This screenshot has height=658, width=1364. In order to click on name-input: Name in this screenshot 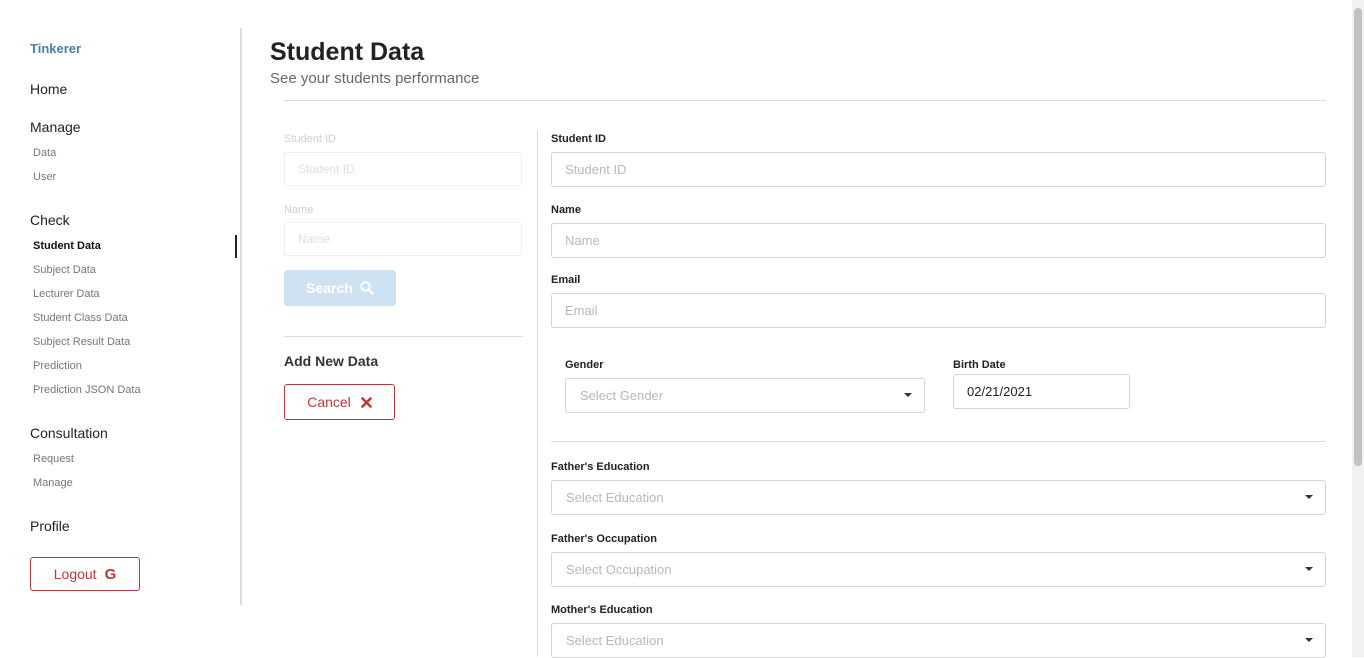, I will do `click(938, 240)`.